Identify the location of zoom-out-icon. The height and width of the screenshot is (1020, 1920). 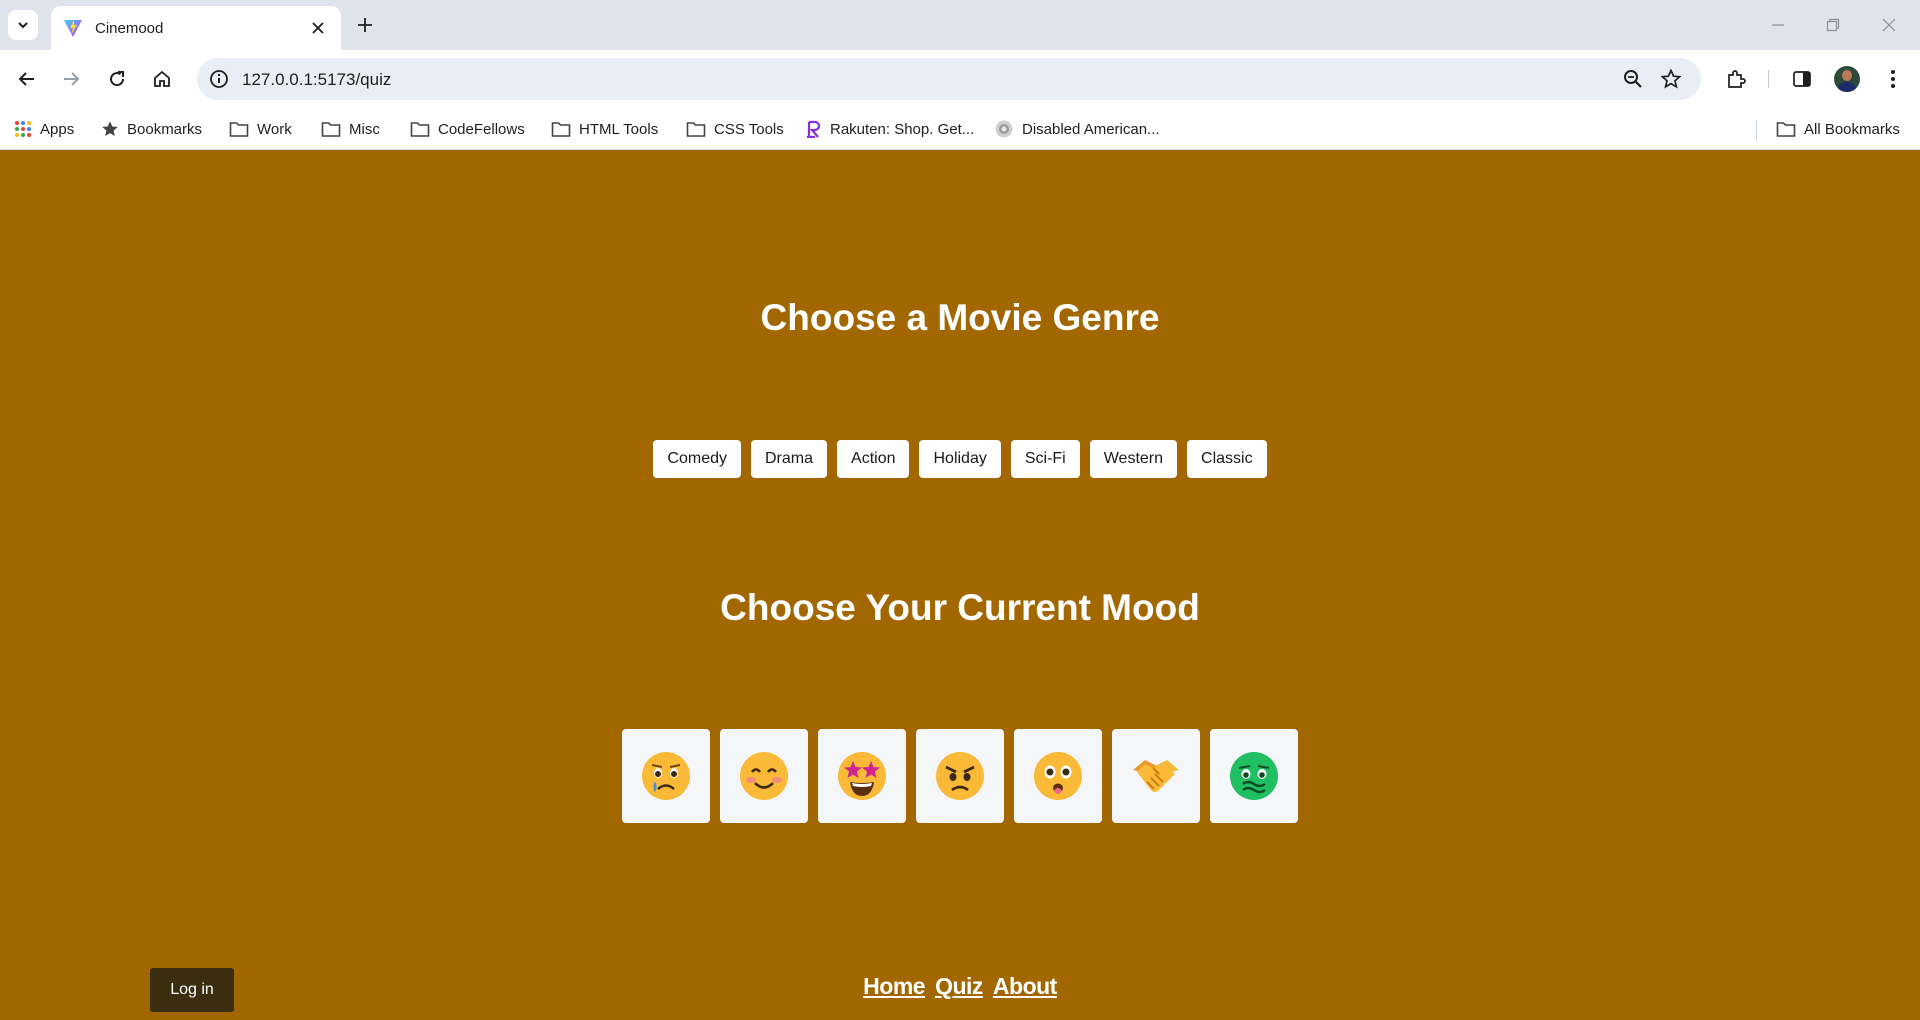
(1633, 79).